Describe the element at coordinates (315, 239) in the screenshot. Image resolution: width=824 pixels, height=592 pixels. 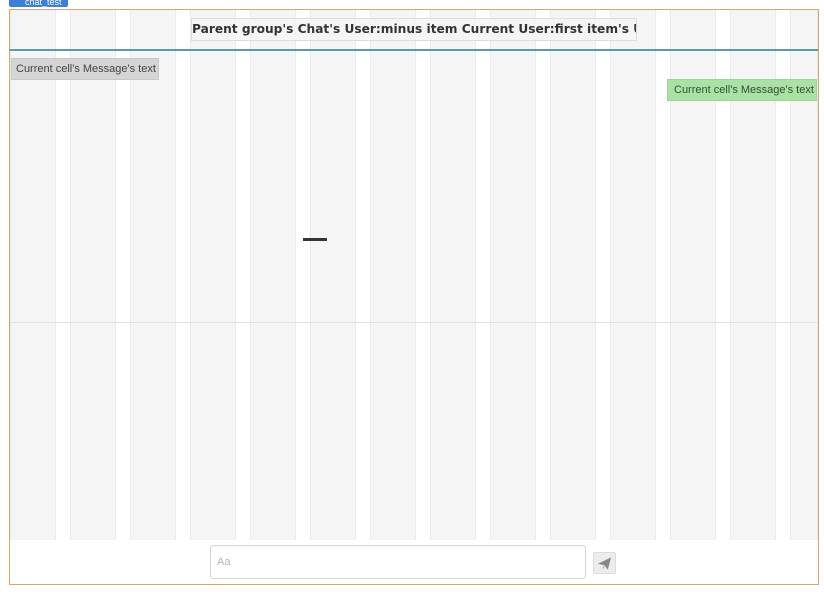
I see `divider-dash` at that location.